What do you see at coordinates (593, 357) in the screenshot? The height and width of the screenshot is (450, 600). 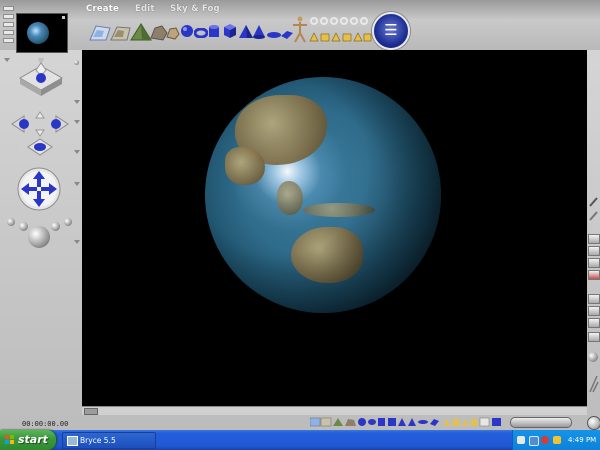 I see `zoom-icon` at bounding box center [593, 357].